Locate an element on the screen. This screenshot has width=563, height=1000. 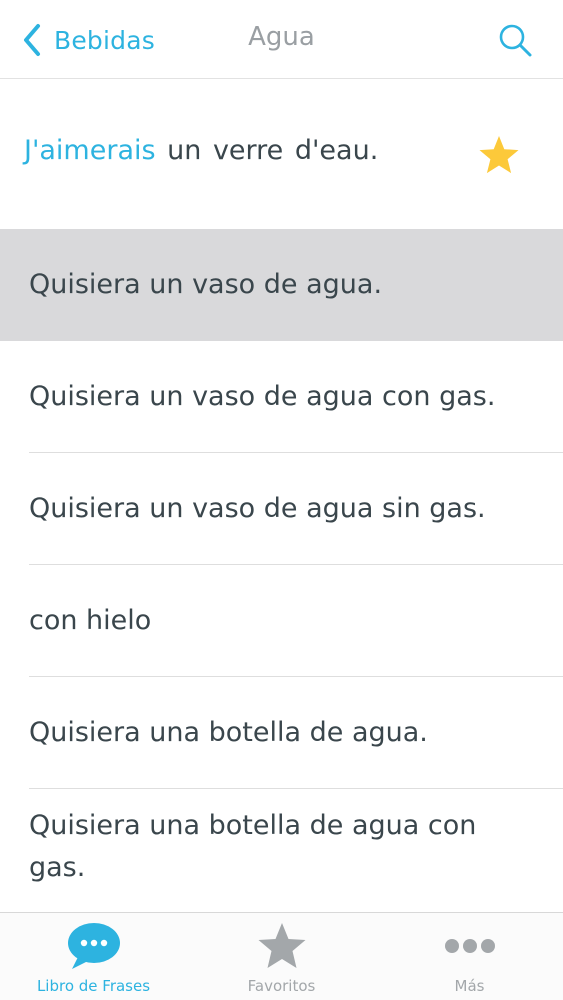
back-button-label: Bebidas is located at coordinates (104, 40).